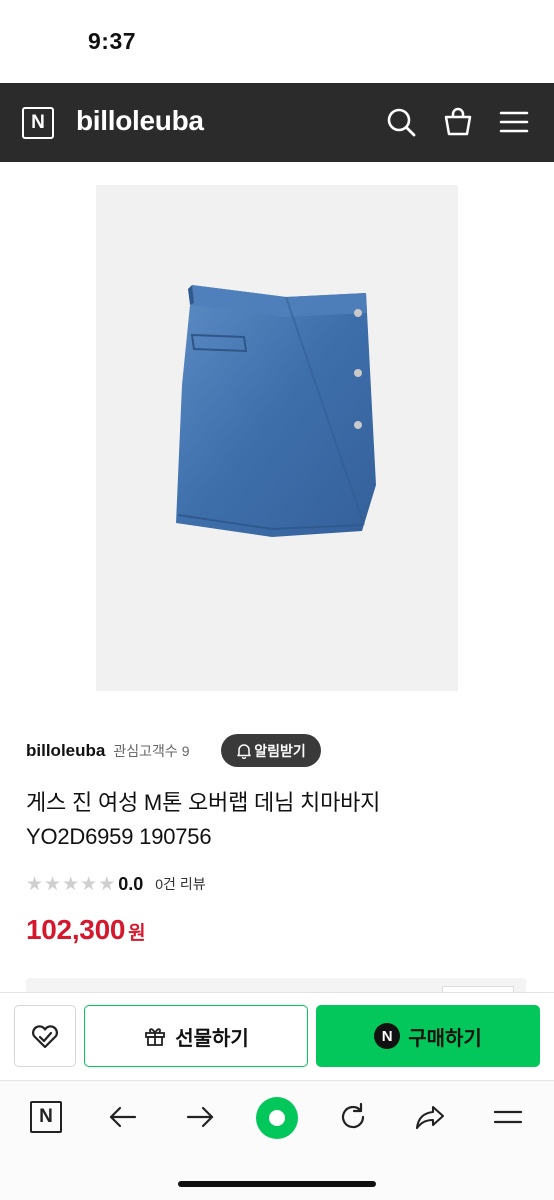  I want to click on naver-pay-badge-icon: N, so click(387, 1036).